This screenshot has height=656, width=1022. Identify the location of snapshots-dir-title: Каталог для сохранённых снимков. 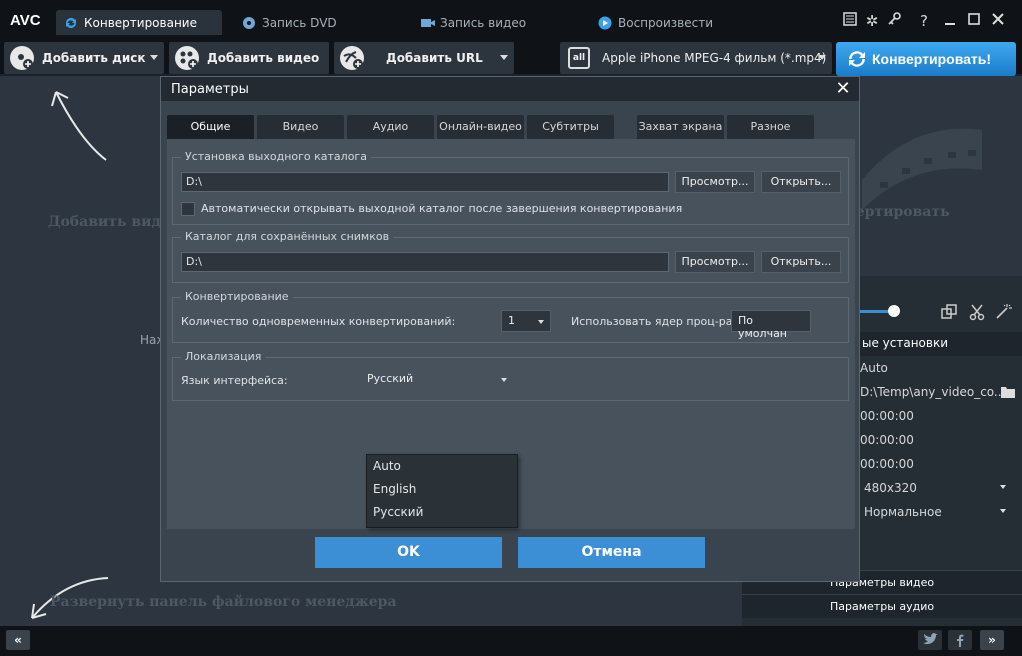
(287, 236).